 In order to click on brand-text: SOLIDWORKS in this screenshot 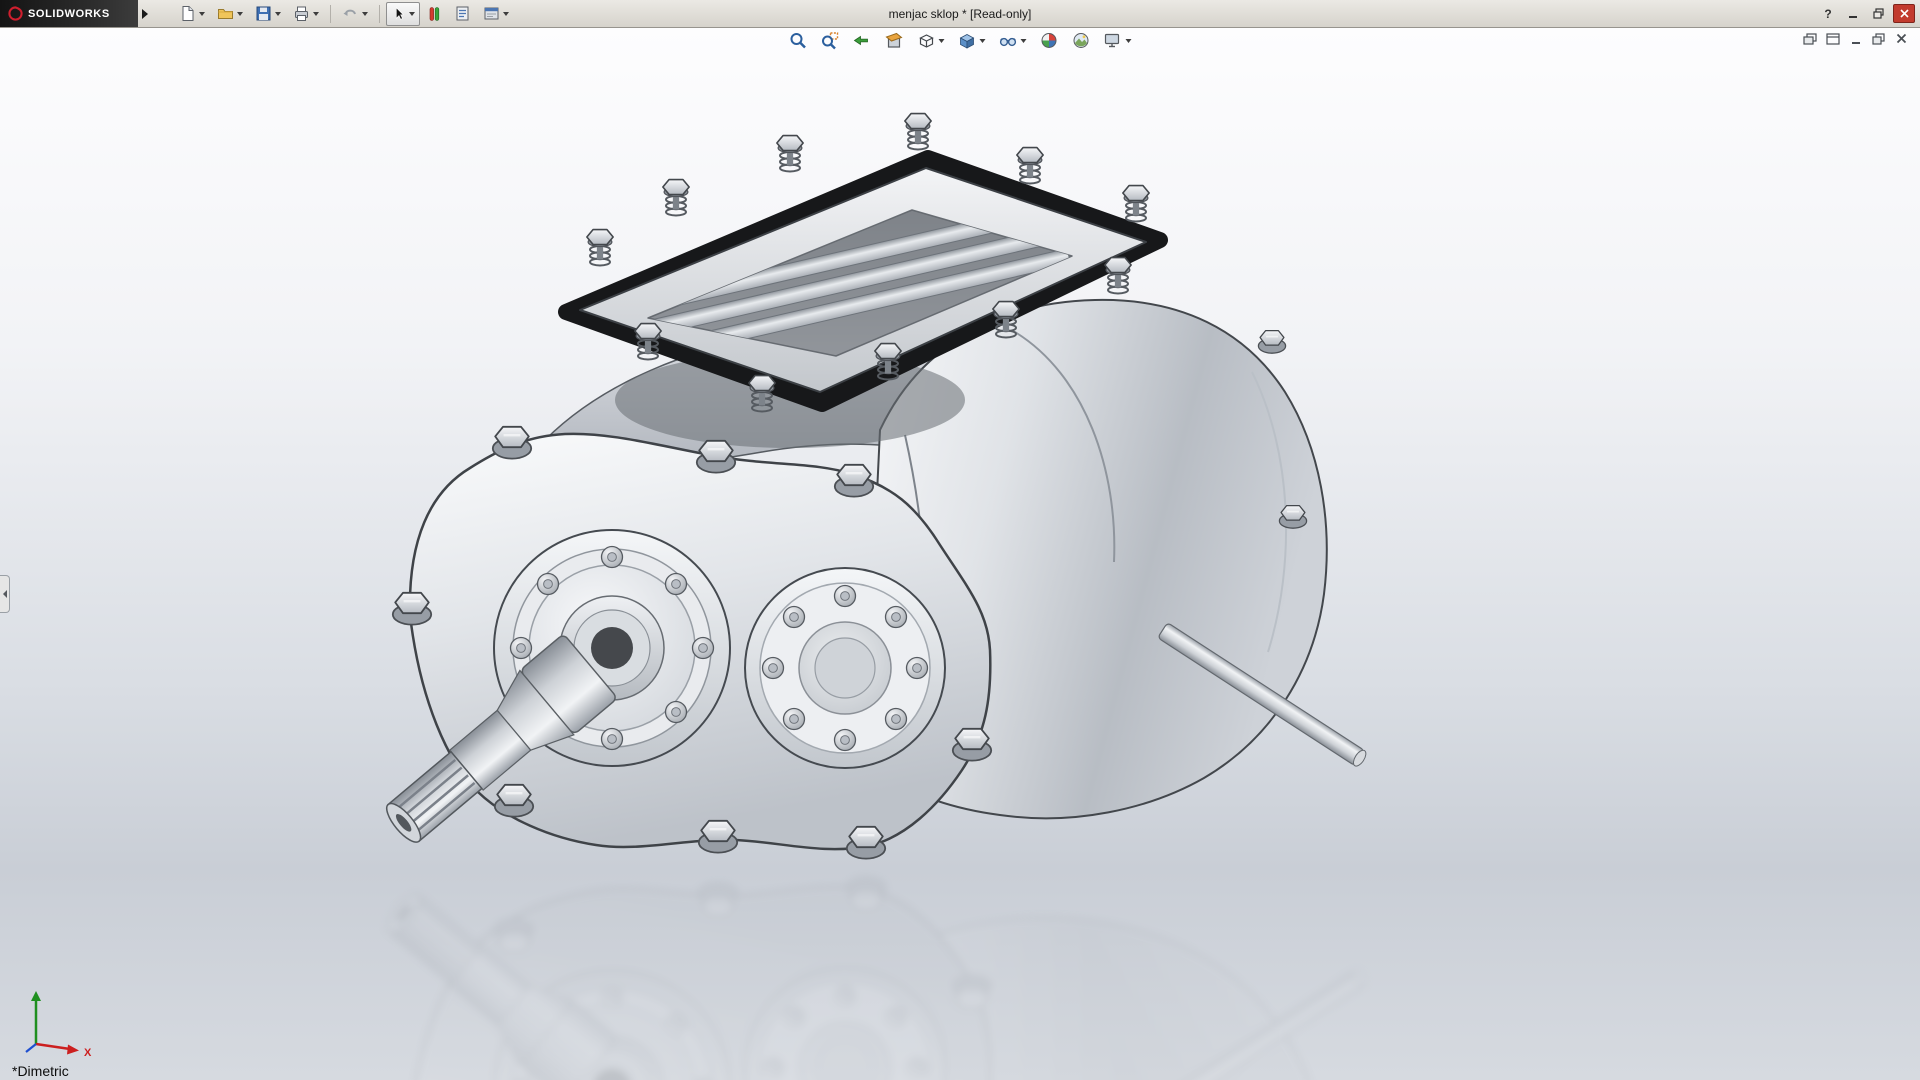, I will do `click(69, 13)`.